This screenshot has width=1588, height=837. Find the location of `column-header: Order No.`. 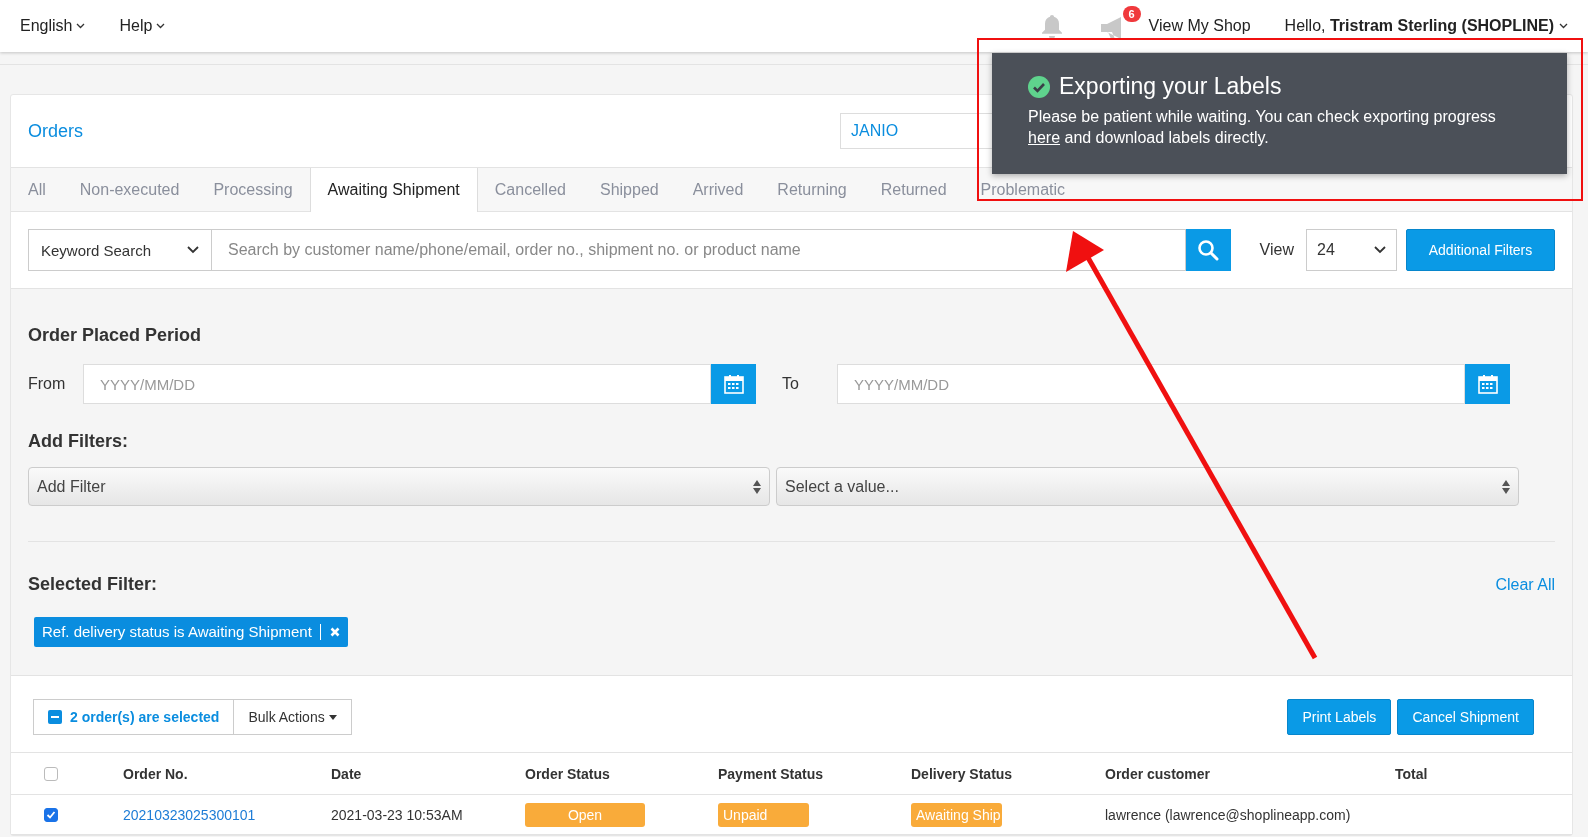

column-header: Order No. is located at coordinates (156, 773).